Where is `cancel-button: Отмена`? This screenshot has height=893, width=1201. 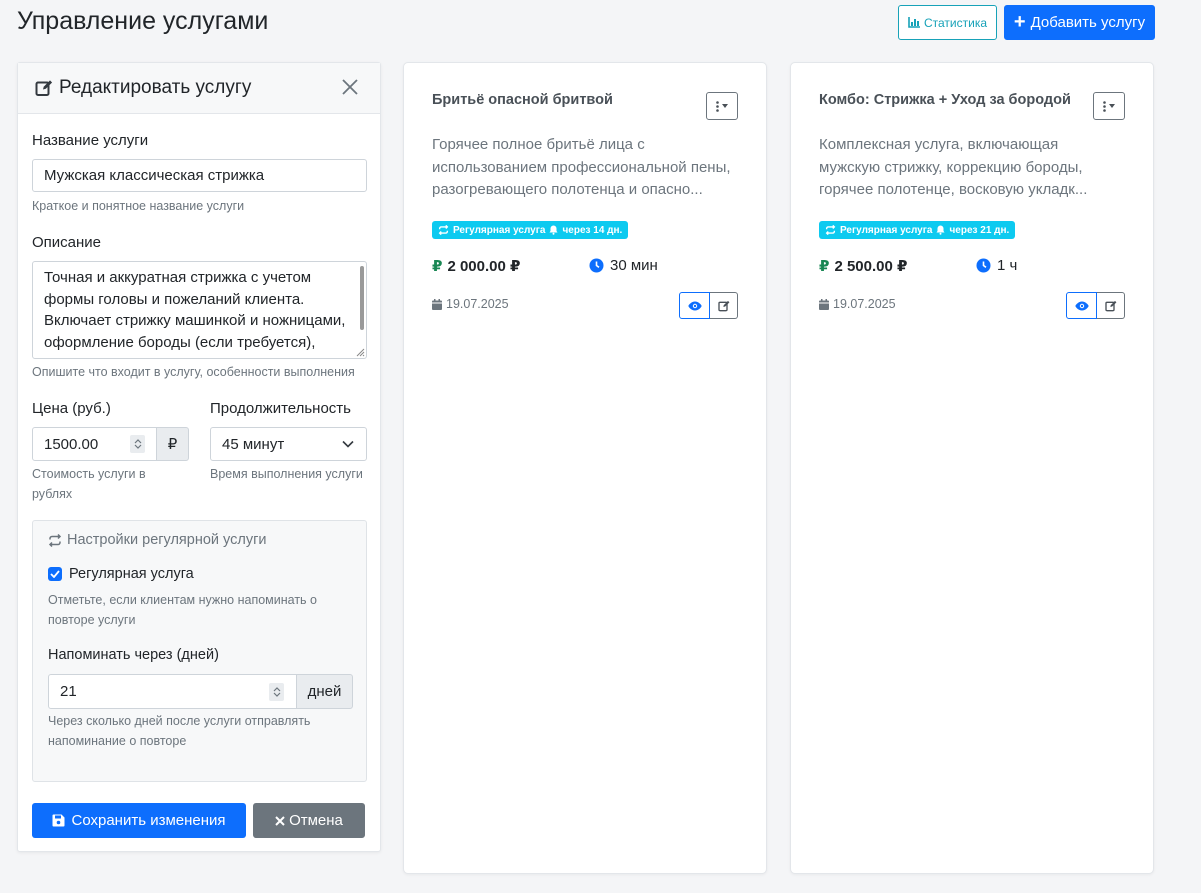
cancel-button: Отмена is located at coordinates (309, 820).